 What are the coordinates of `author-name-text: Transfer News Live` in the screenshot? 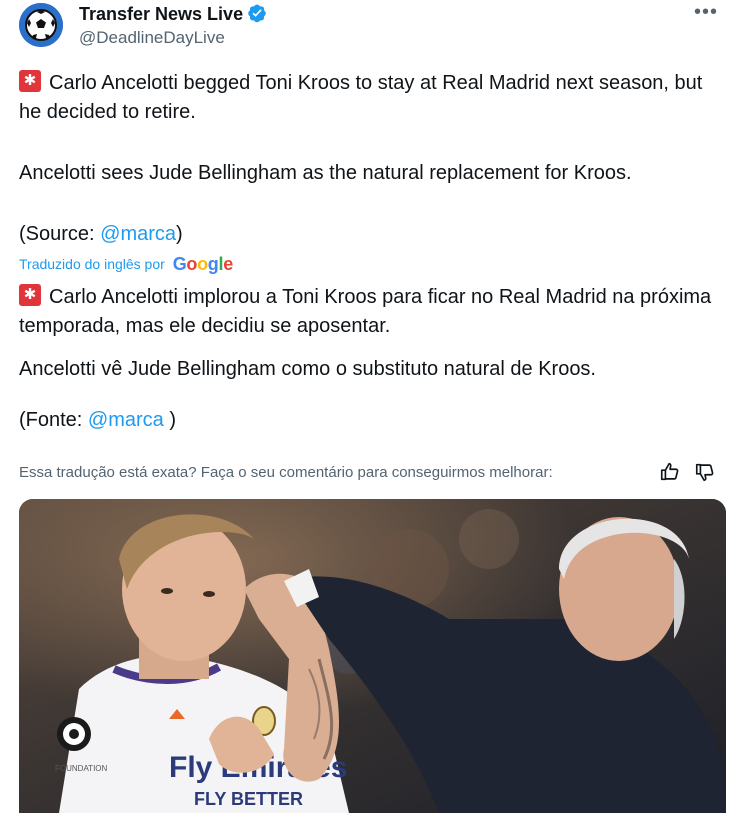 It's located at (161, 14).